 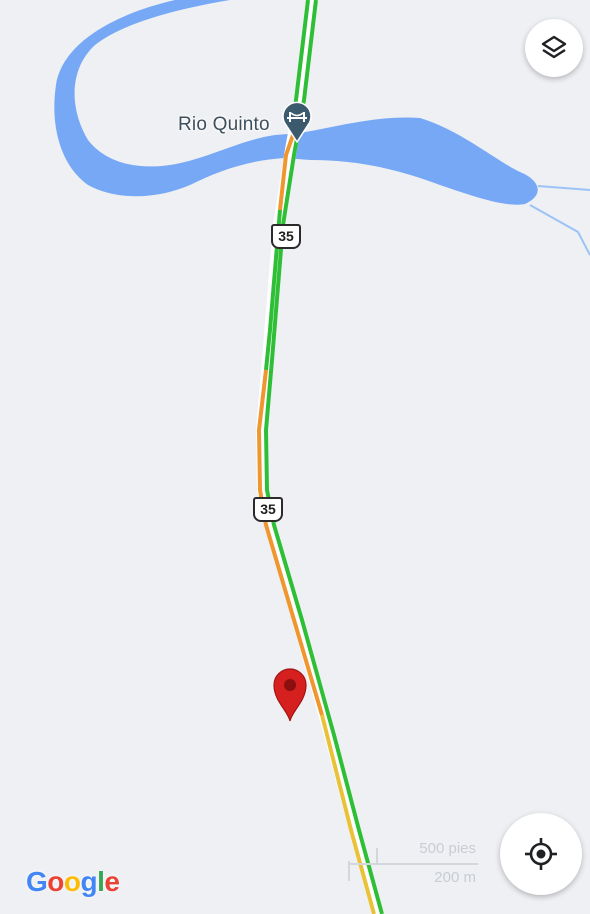 What do you see at coordinates (112, 881) in the screenshot?
I see `logo-letter: e` at bounding box center [112, 881].